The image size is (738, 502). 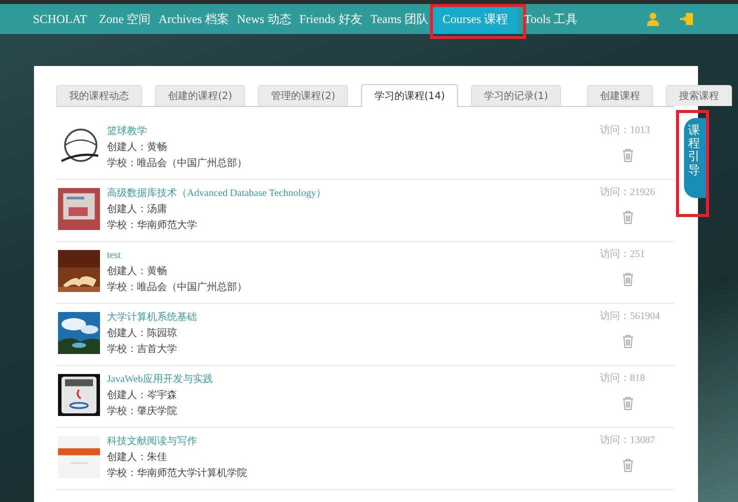 I want to click on nav-link: Archives 档案, so click(x=193, y=19).